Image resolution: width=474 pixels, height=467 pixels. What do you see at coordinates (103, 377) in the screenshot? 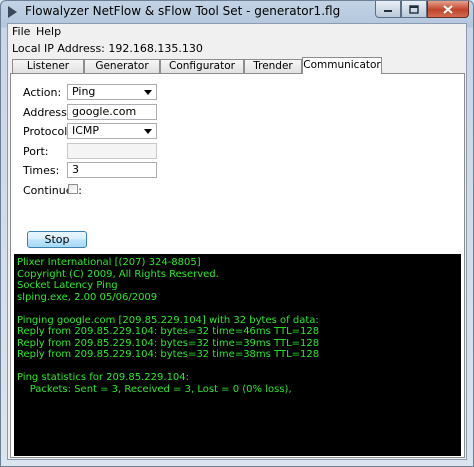
I see `console-line: Ping statistics for 209.85.229.104:` at bounding box center [103, 377].